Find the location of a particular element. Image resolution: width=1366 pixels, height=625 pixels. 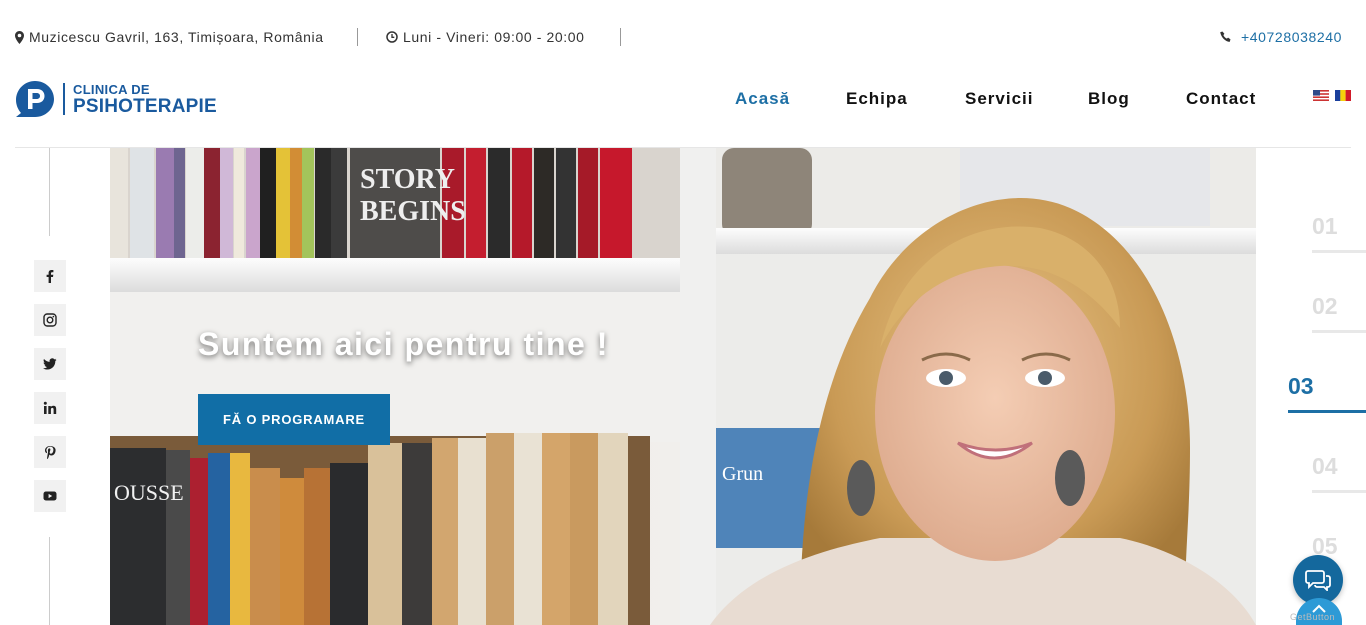

twitter-link is located at coordinates (50, 364).